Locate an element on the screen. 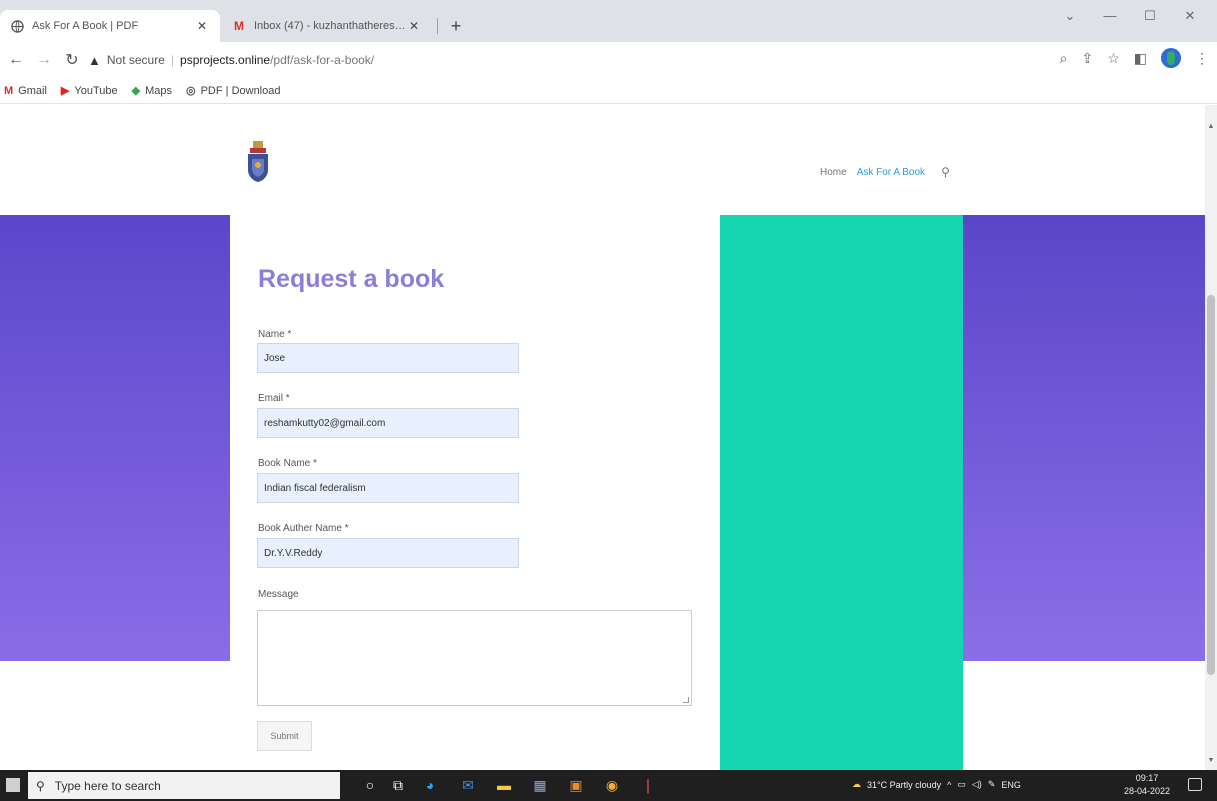 The width and height of the screenshot is (1217, 801). message-label: Message is located at coordinates (278, 594).